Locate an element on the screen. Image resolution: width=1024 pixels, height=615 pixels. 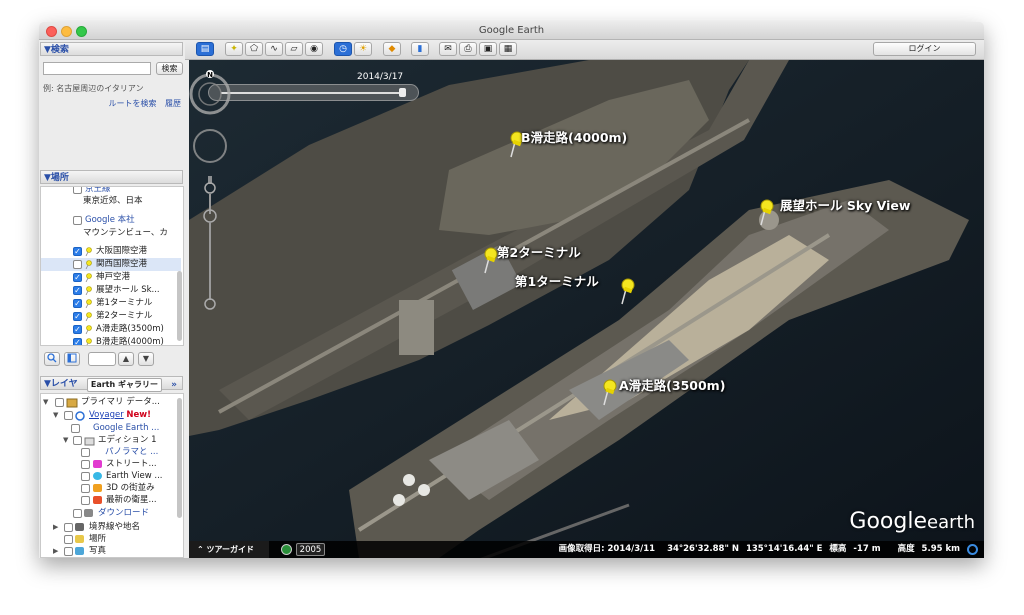
list-item: ✓ 大阪国際空港 is located at coordinates (111, 251).